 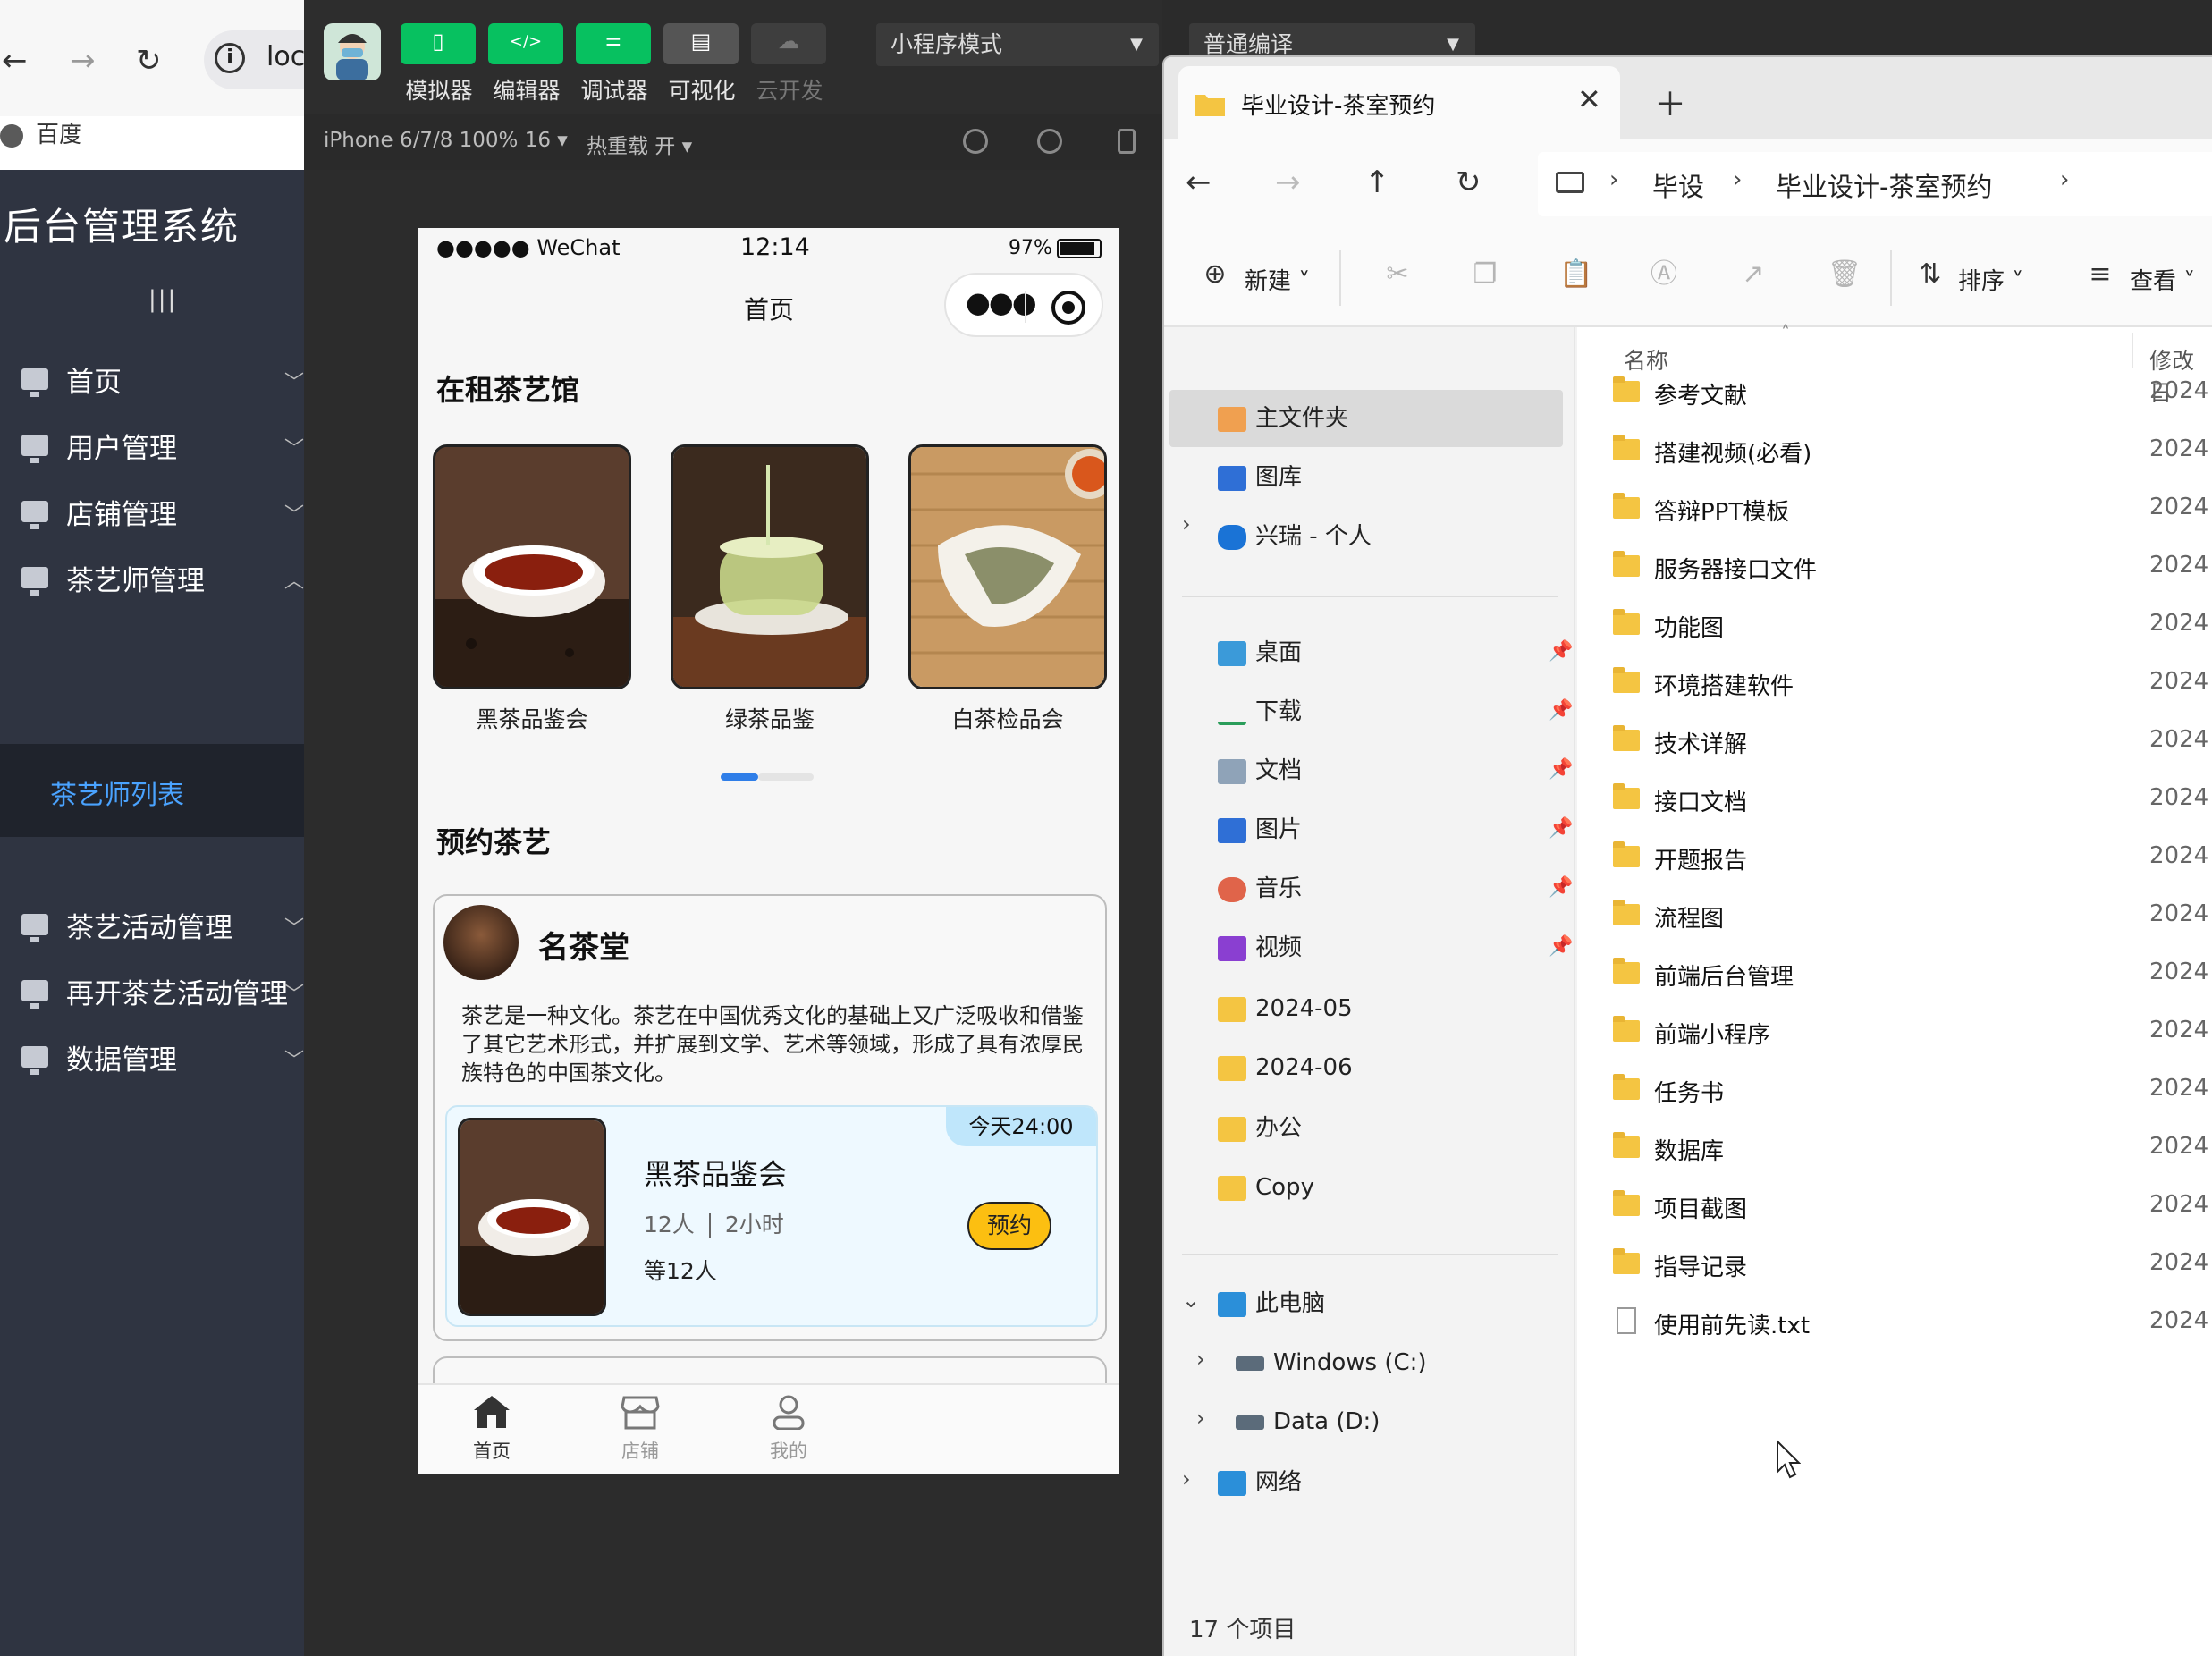 I want to click on tea-card-black, so click(x=532, y=566).